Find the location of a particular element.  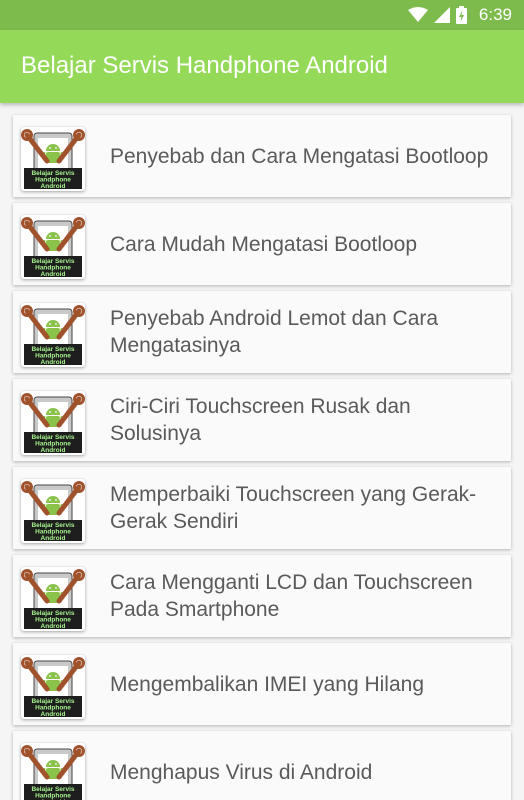

article-title: Cara Mudah Mengatasi Bootloop is located at coordinates (264, 244).